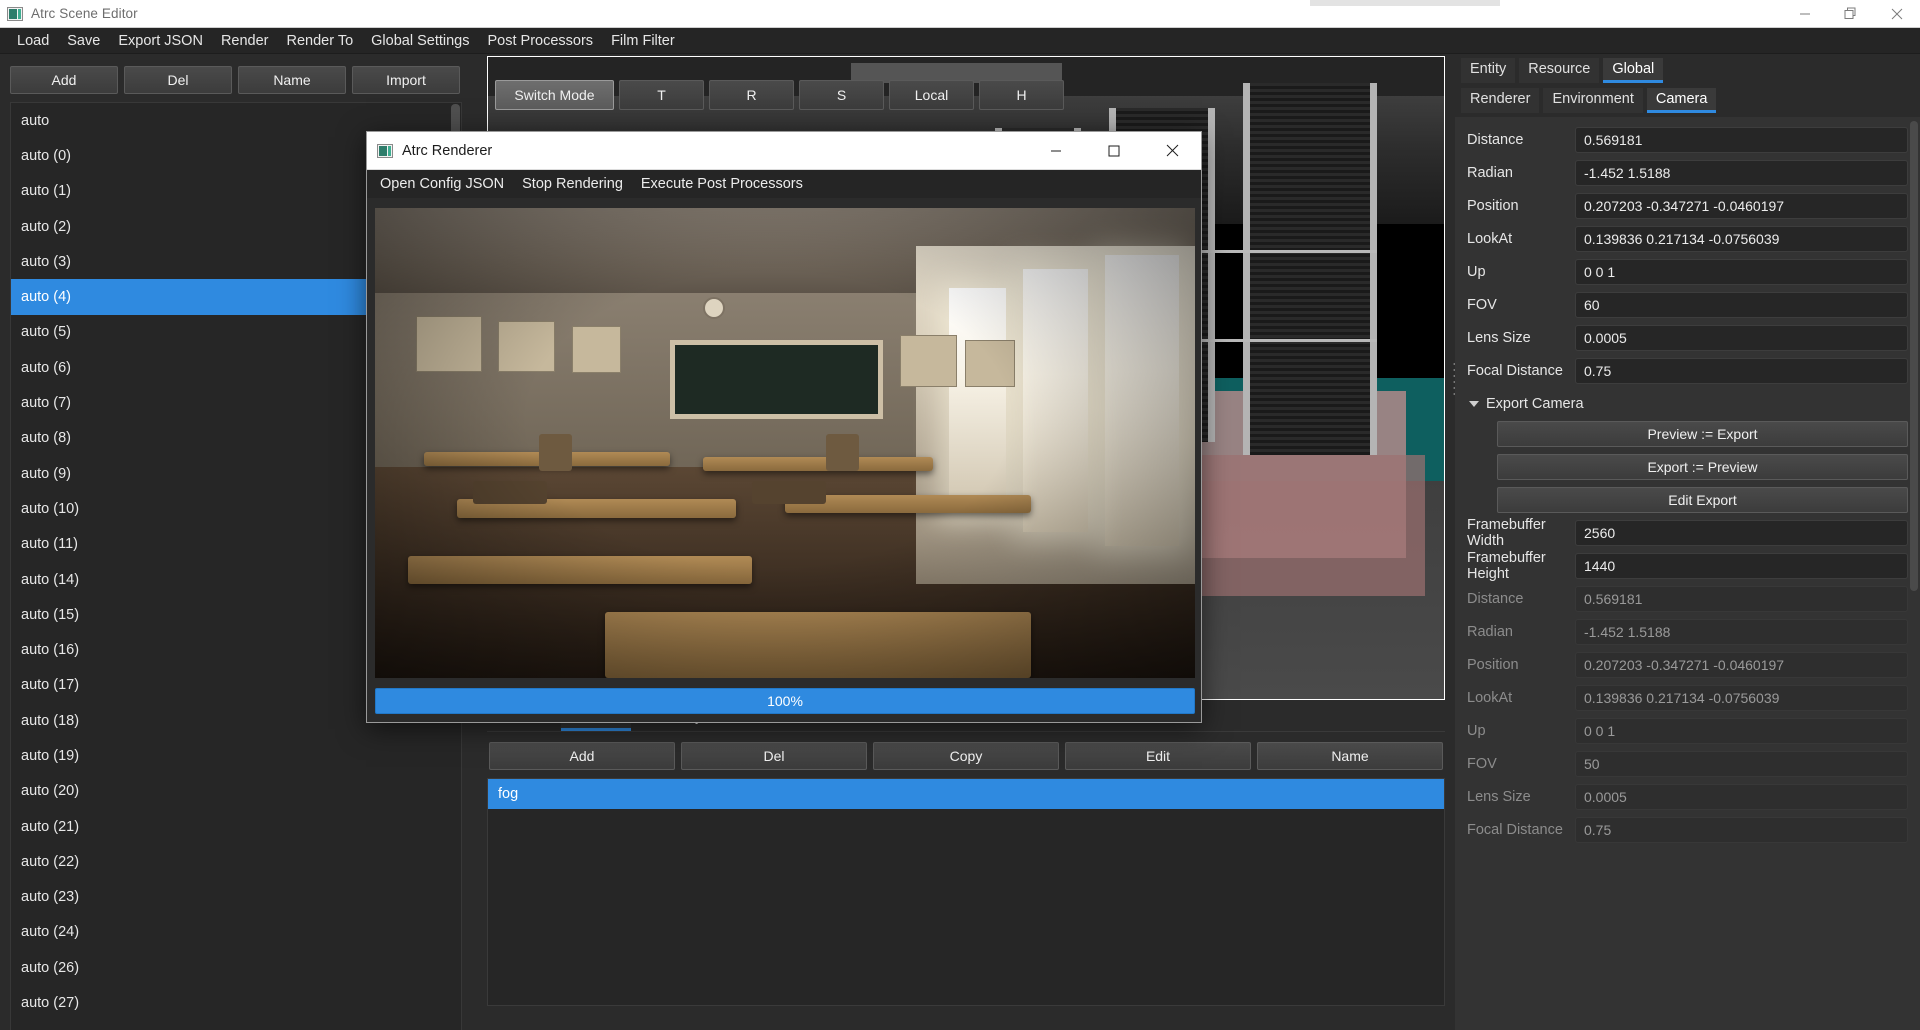 The height and width of the screenshot is (1030, 1920). What do you see at coordinates (1741, 533) in the screenshot?
I see `framebuffer-field-value: 2560` at bounding box center [1741, 533].